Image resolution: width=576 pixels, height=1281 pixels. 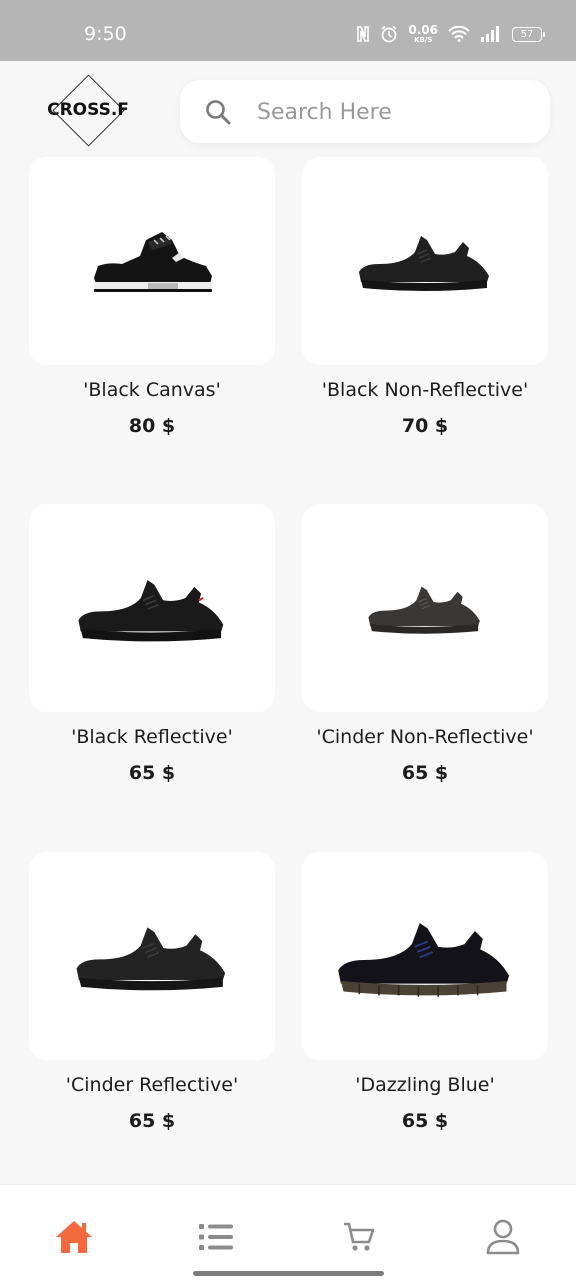 What do you see at coordinates (425, 390) in the screenshot?
I see `product-name: 'Black Non-Reflective'` at bounding box center [425, 390].